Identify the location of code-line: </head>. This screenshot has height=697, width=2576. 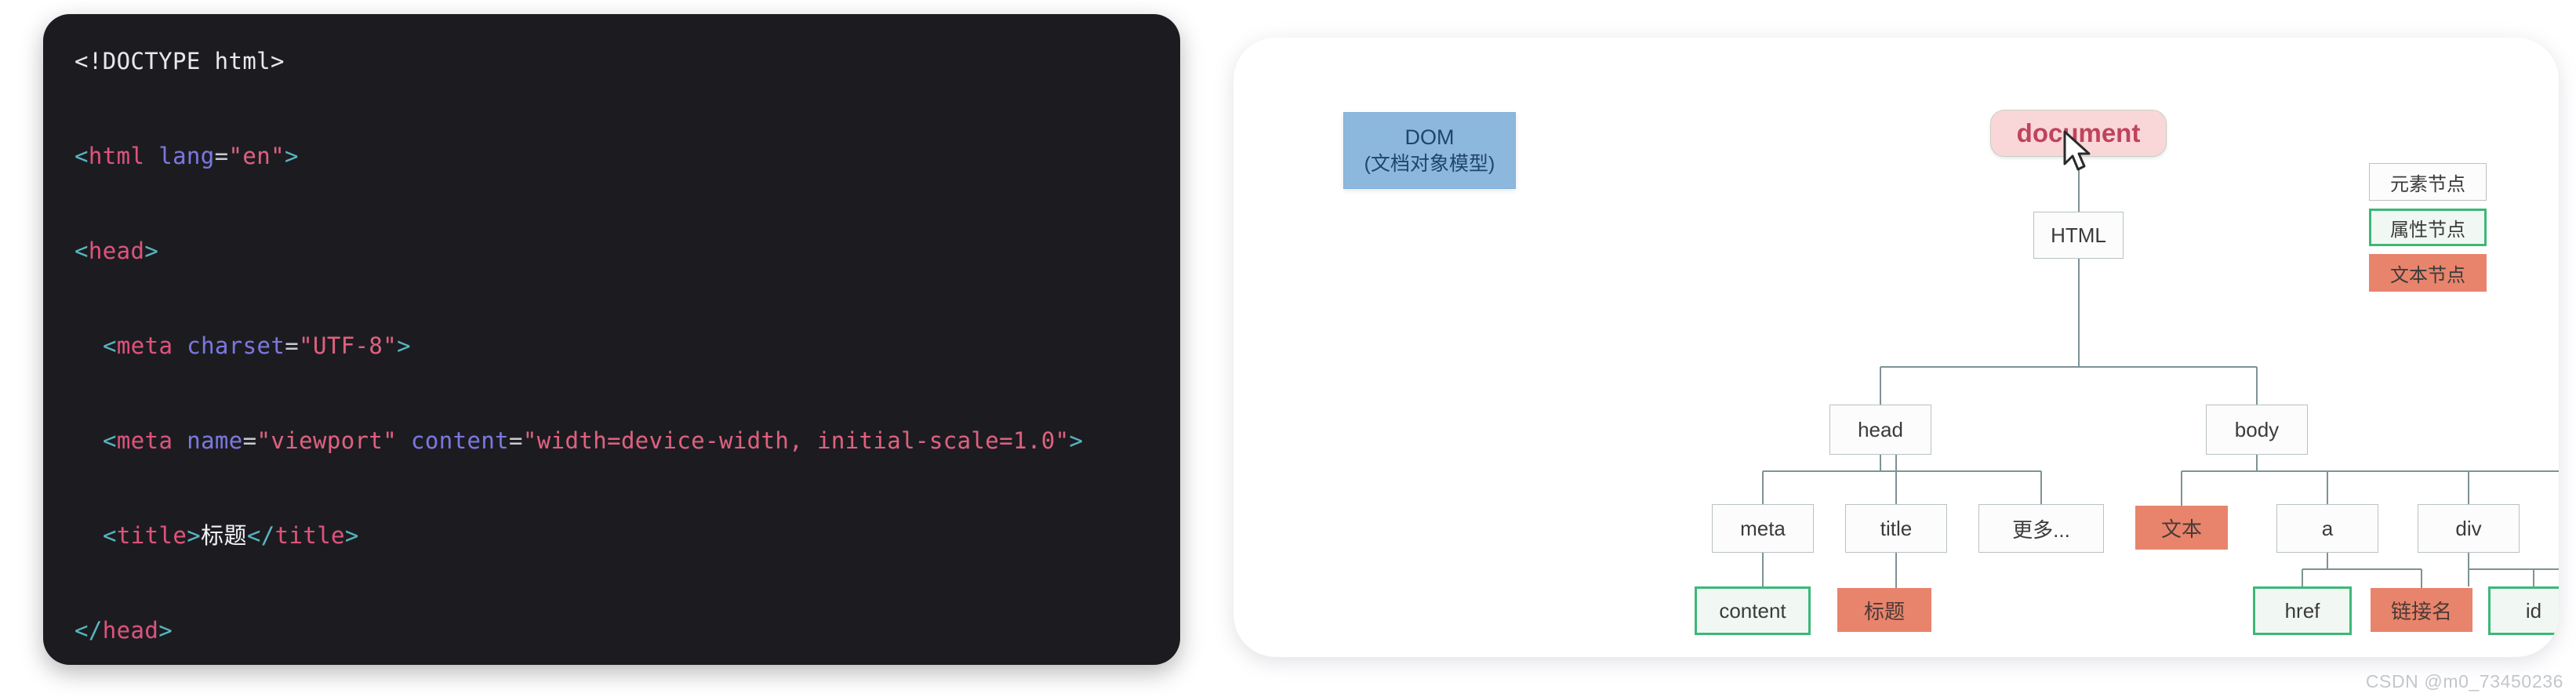
(611, 631).